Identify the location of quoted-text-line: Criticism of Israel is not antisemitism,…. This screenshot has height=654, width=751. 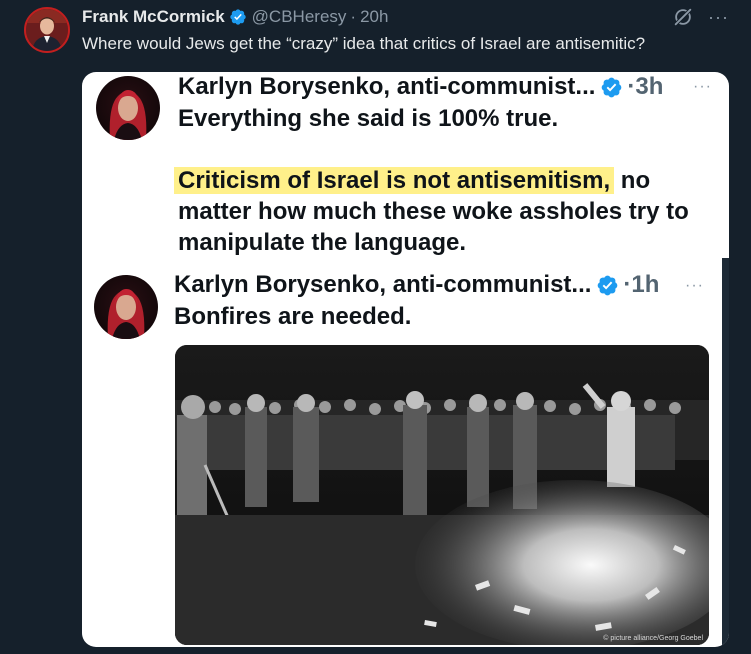
(412, 180).